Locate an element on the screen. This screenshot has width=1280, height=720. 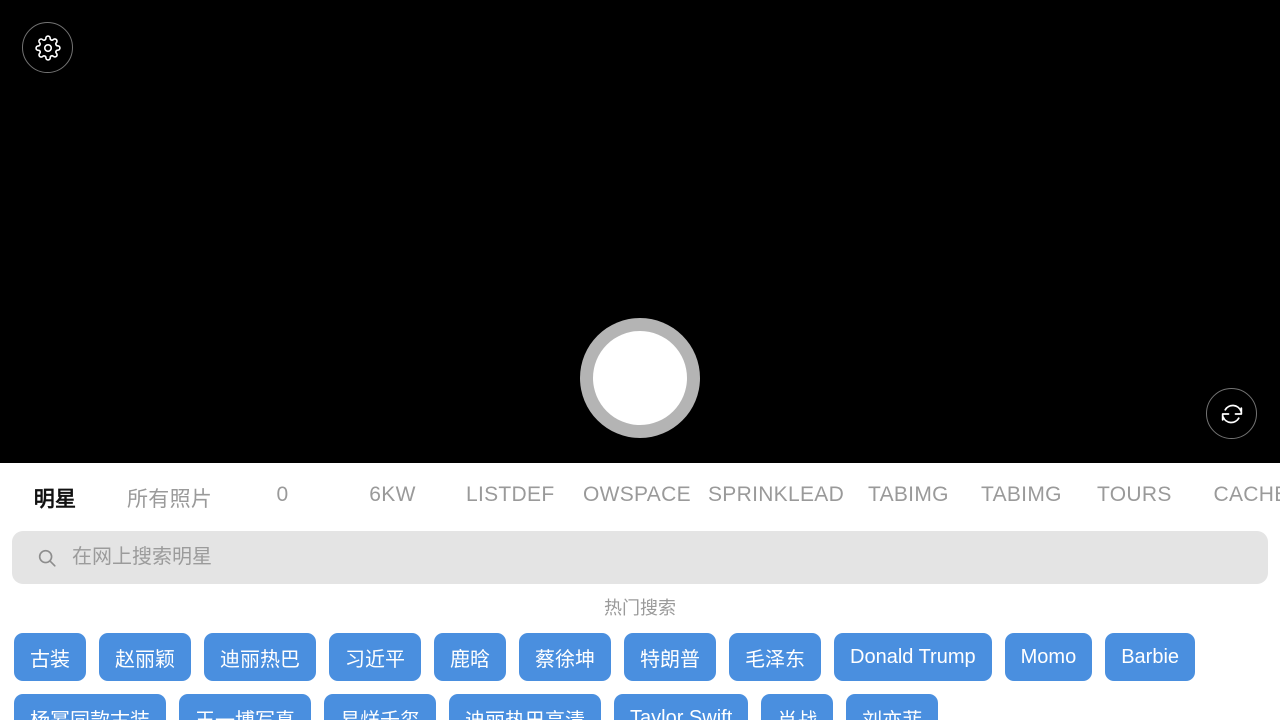
hot-search-chip: Momo is located at coordinates (1048, 657).